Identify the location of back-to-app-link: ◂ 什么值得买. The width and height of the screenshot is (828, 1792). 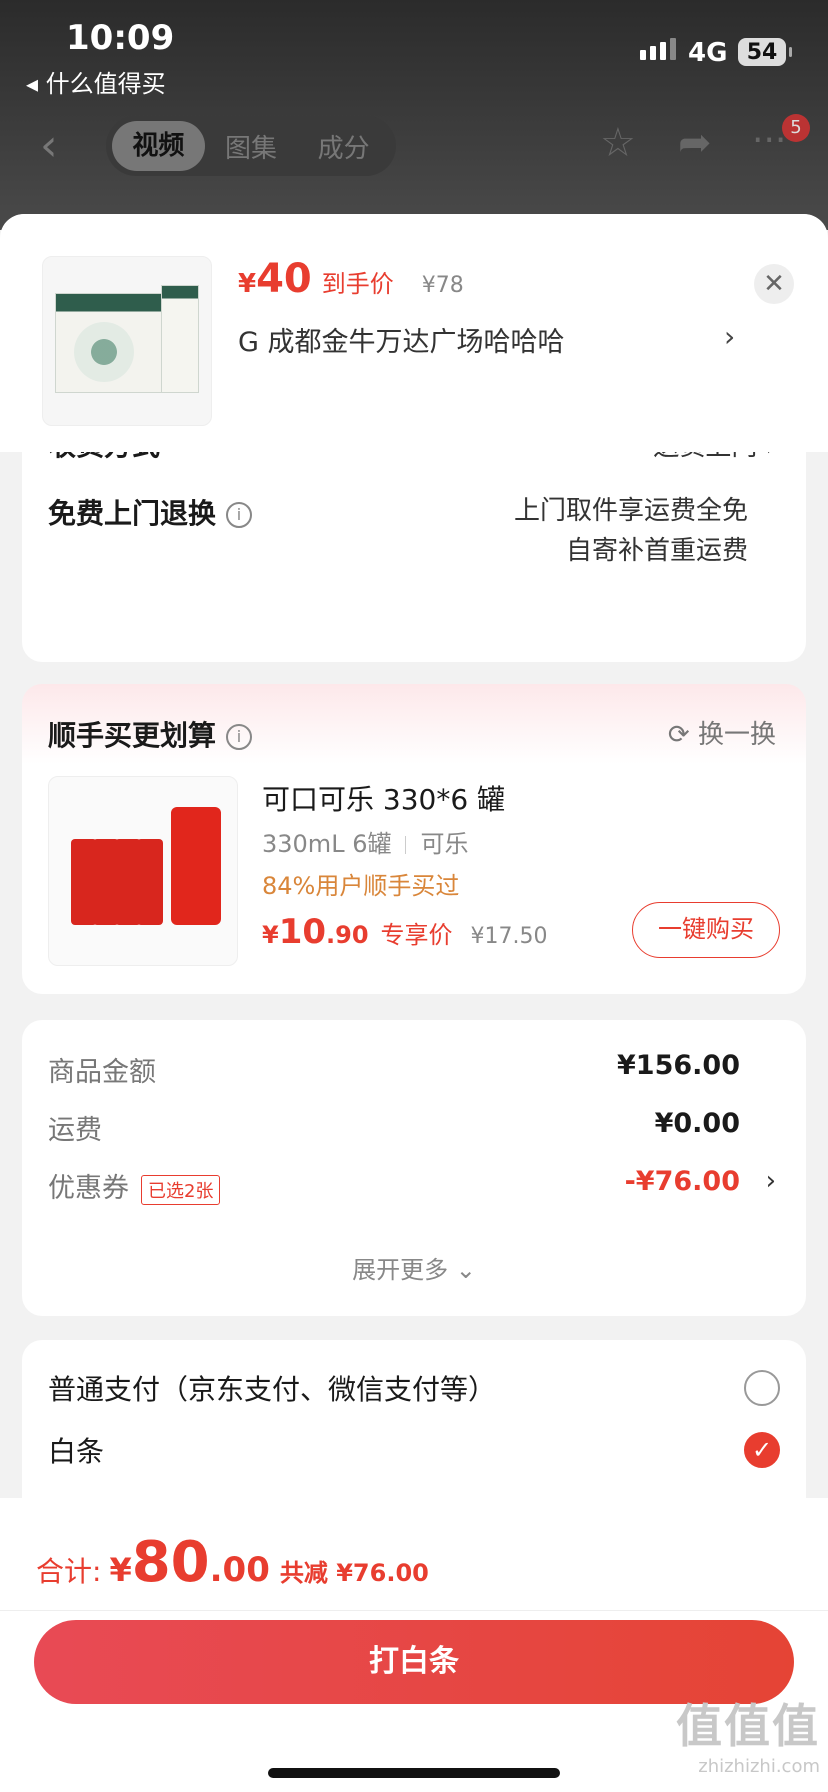
(96, 81).